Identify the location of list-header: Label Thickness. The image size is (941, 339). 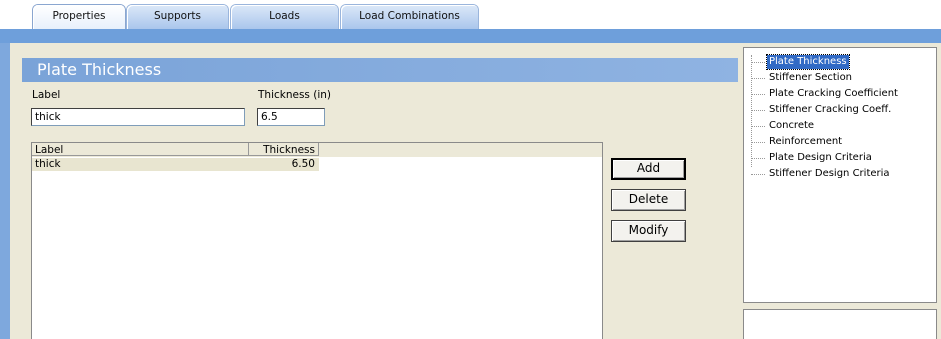
(317, 150).